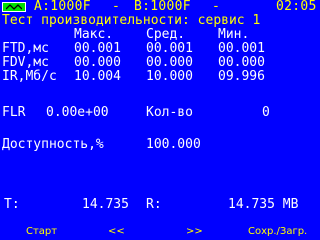  Describe the element at coordinates (169, 62) in the screenshot. I see `fdv-avg: 00.000` at that location.